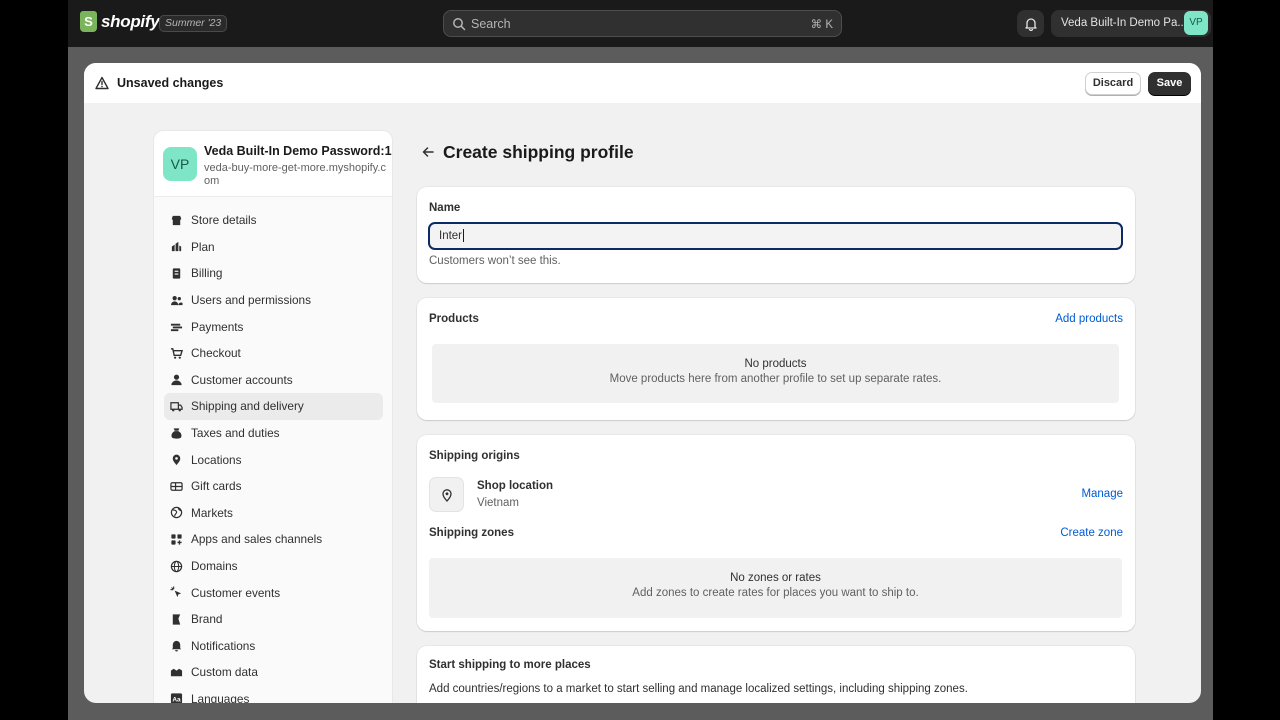  What do you see at coordinates (88, 21) in the screenshot?
I see `shopify-bag-icon: S` at bounding box center [88, 21].